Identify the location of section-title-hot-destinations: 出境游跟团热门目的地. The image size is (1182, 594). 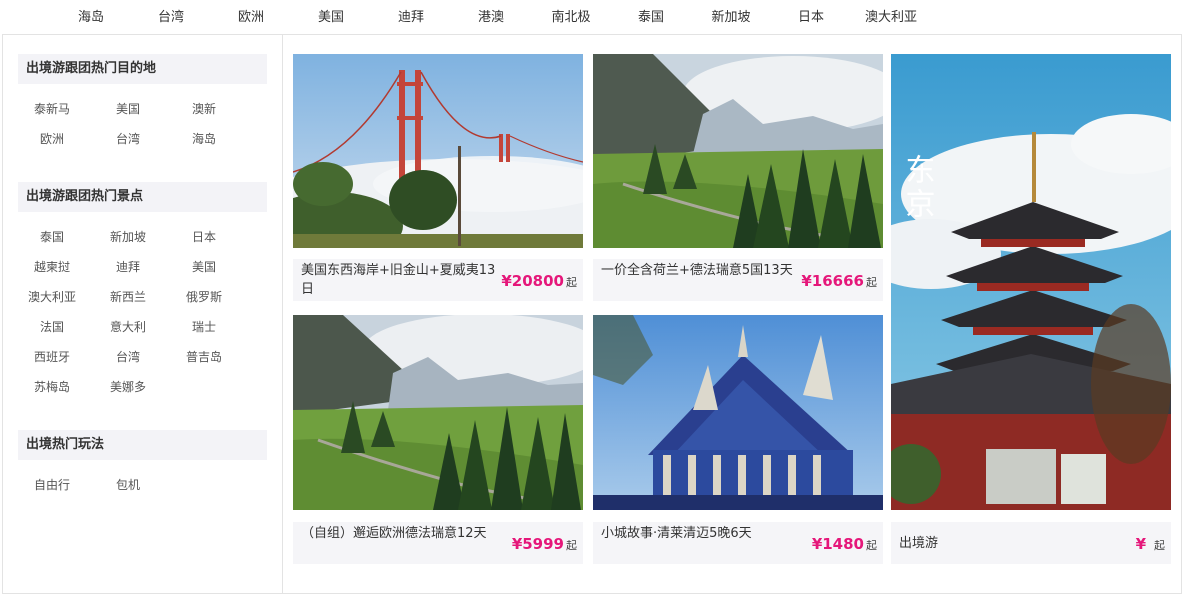
(142, 69).